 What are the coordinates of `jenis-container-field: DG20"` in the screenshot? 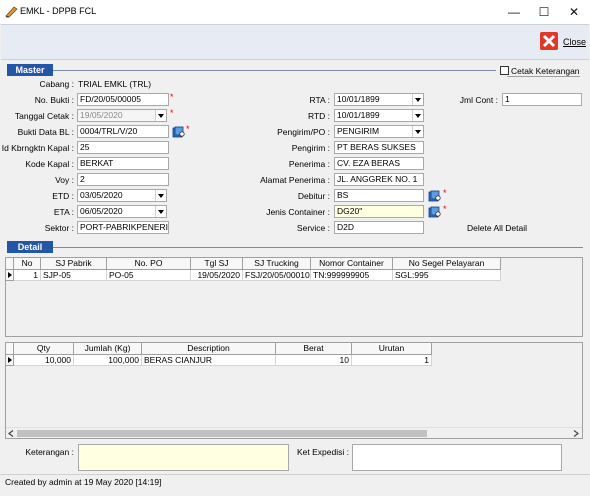 It's located at (379, 211).